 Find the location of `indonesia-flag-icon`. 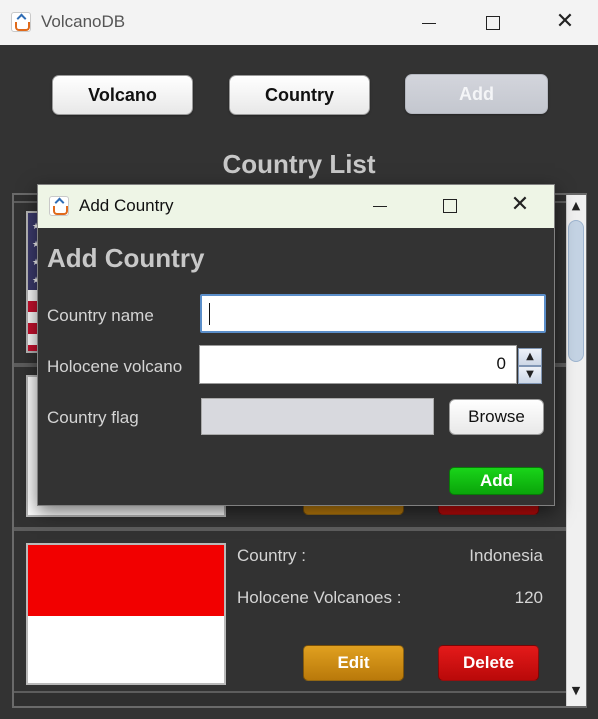

indonesia-flag-icon is located at coordinates (126, 614).